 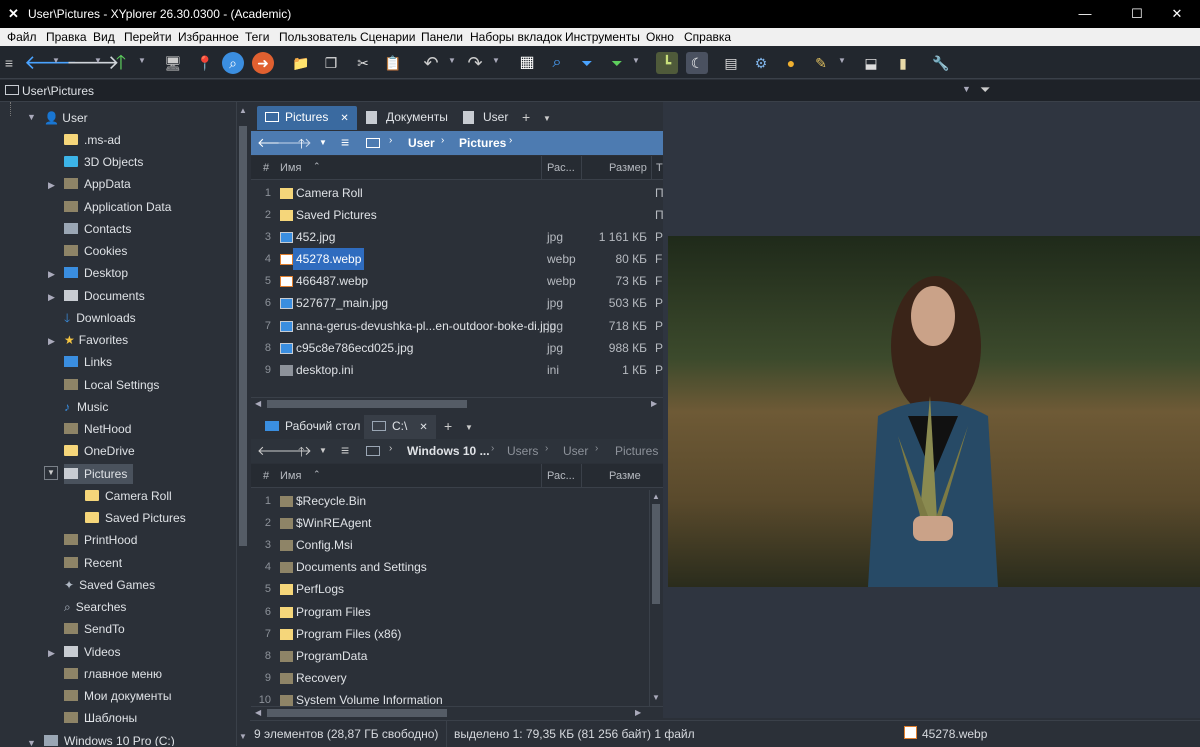 What do you see at coordinates (66, 118) in the screenshot?
I see `tree-item-user: 👤 User` at bounding box center [66, 118].